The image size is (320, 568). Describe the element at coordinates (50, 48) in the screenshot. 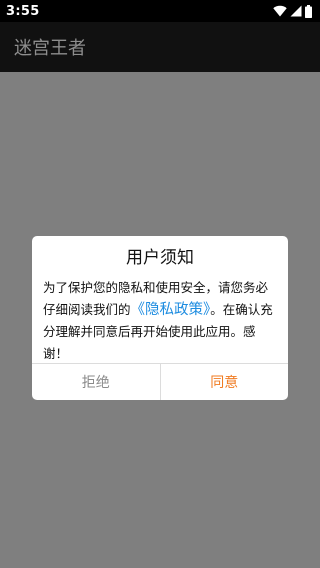

I see `app-title: 迷宫王者` at that location.